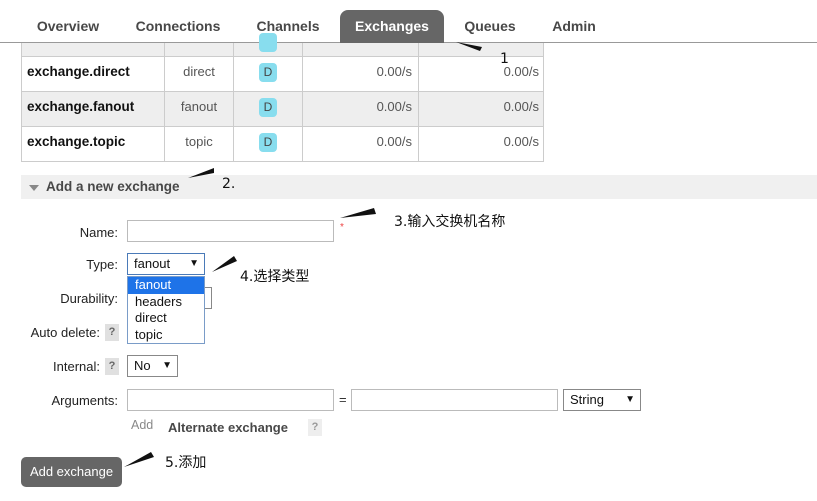 This screenshot has height=501, width=817. I want to click on annotation-note-4: 4.选择类型, so click(275, 277).